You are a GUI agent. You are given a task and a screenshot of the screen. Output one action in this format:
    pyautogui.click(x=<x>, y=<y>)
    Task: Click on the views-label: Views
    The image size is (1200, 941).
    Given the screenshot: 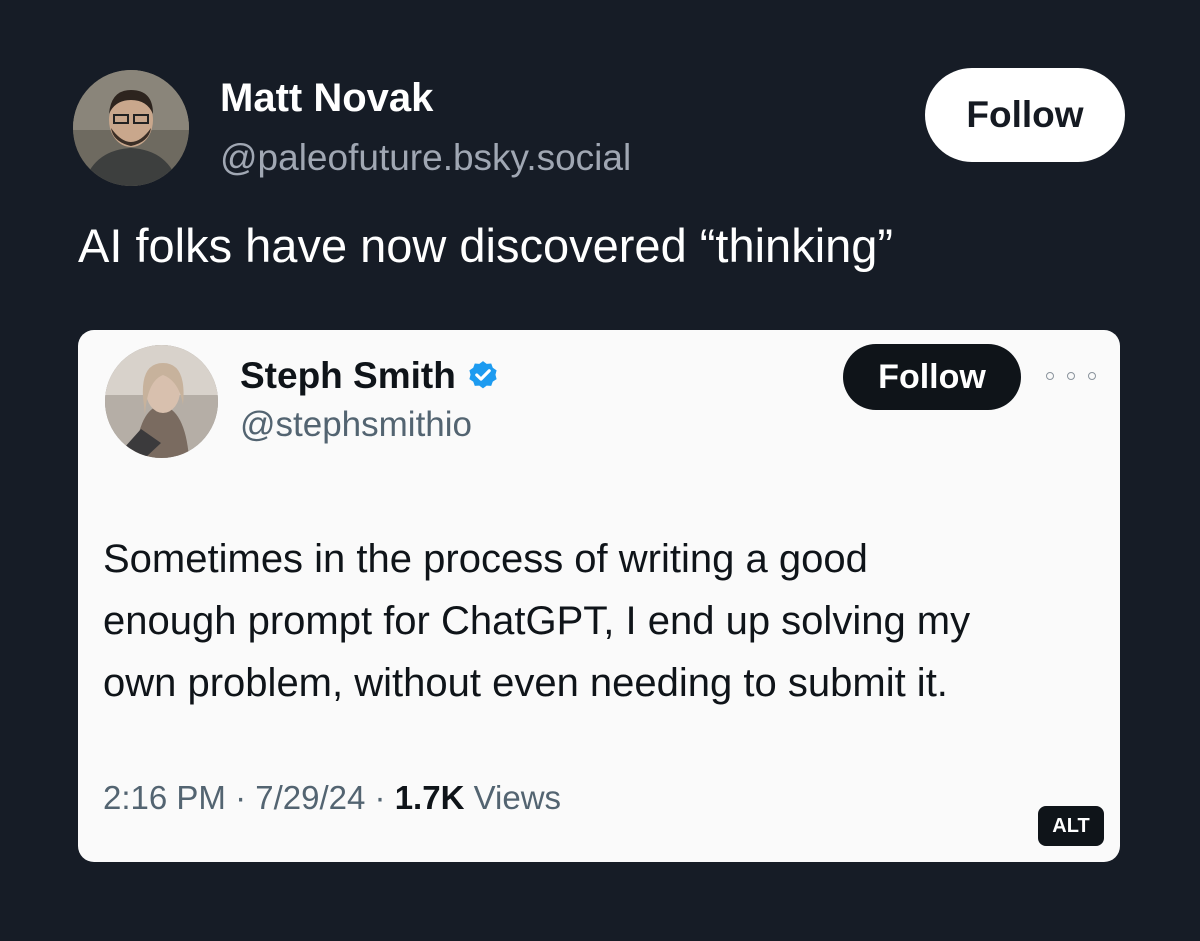 What is the action you would take?
    pyautogui.click(x=517, y=797)
    